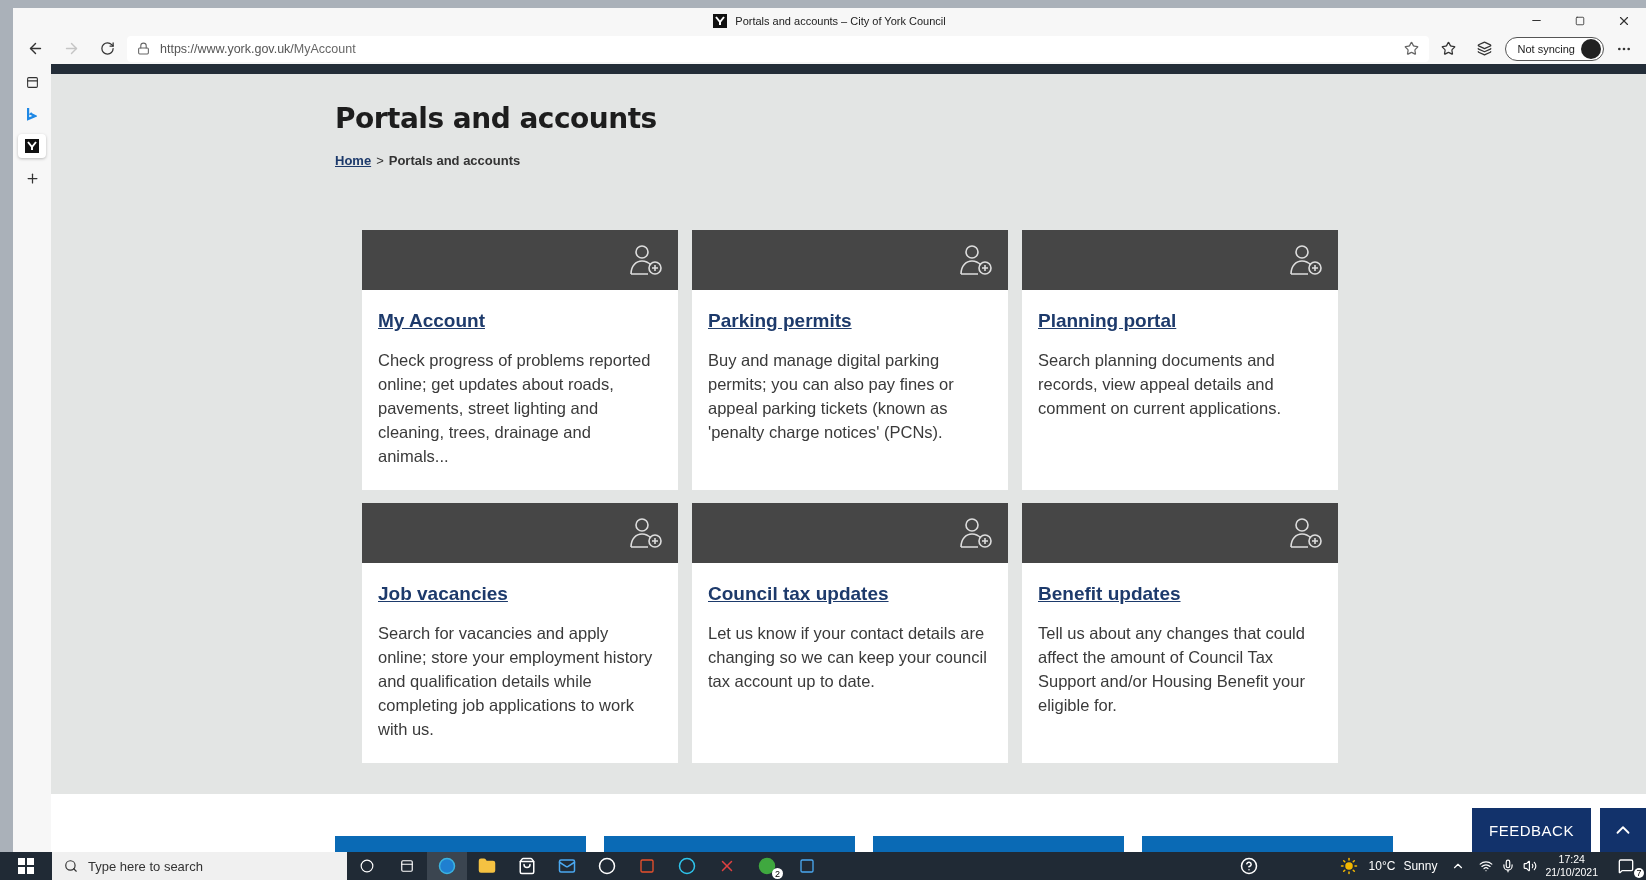  What do you see at coordinates (1382, 866) in the screenshot?
I see `temperature-text: 10°C` at bounding box center [1382, 866].